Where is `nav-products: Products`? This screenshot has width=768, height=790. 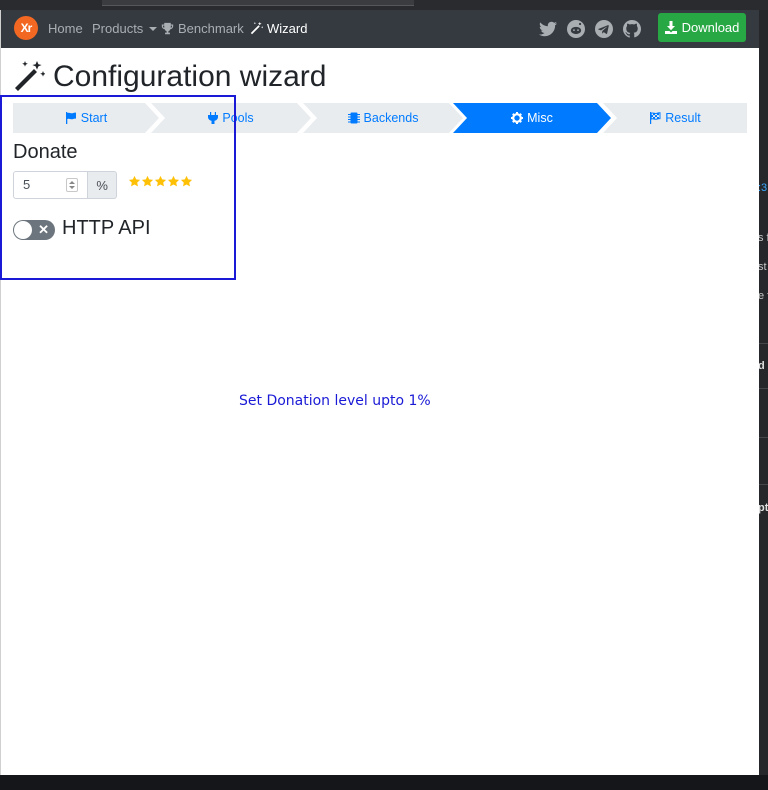
nav-products: Products is located at coordinates (125, 28).